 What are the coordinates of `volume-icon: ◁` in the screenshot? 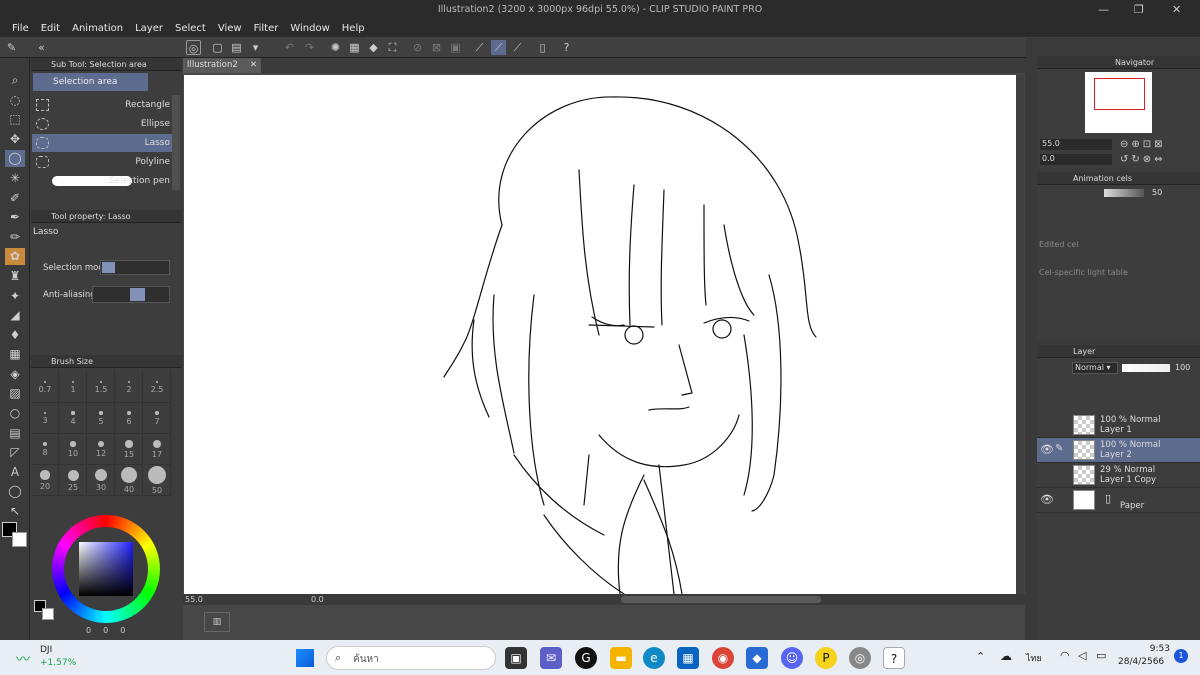 It's located at (1082, 655).